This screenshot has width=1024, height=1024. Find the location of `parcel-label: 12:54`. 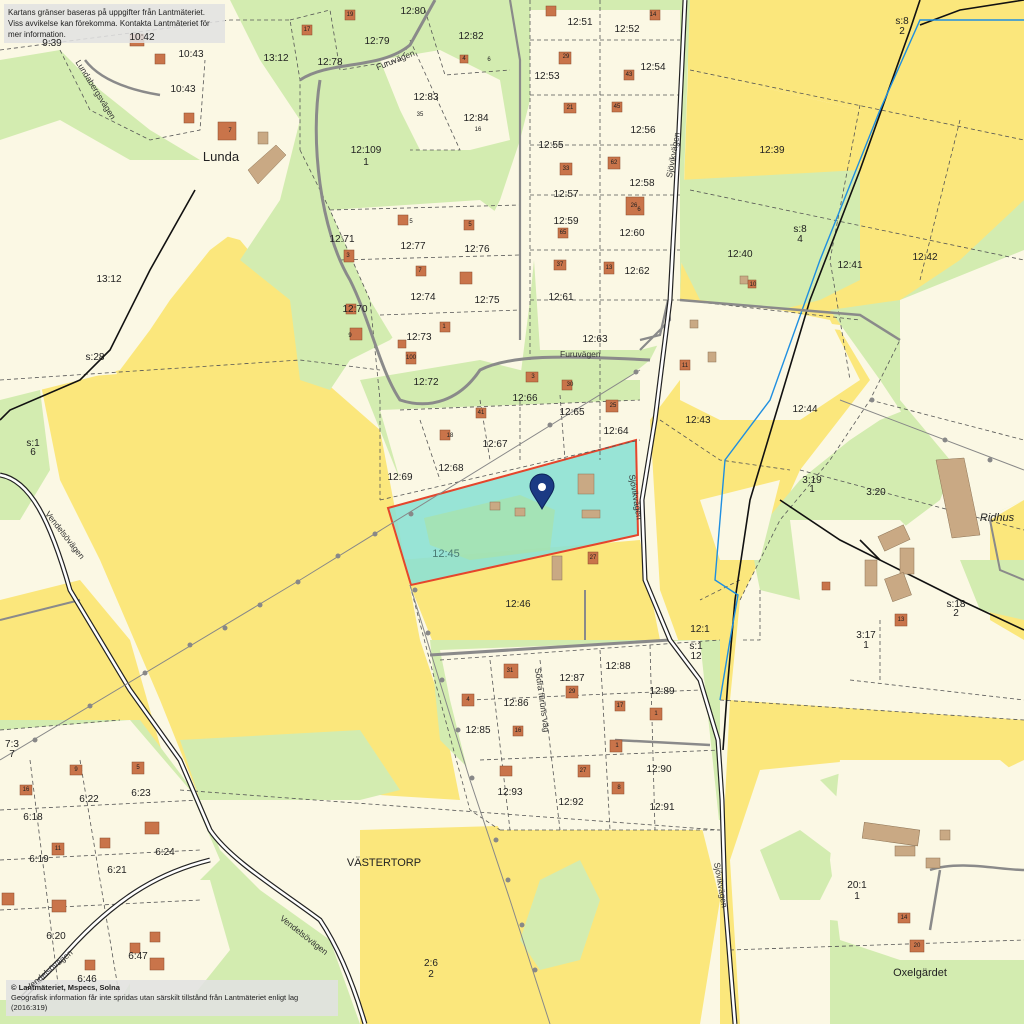

parcel-label: 12:54 is located at coordinates (653, 67).